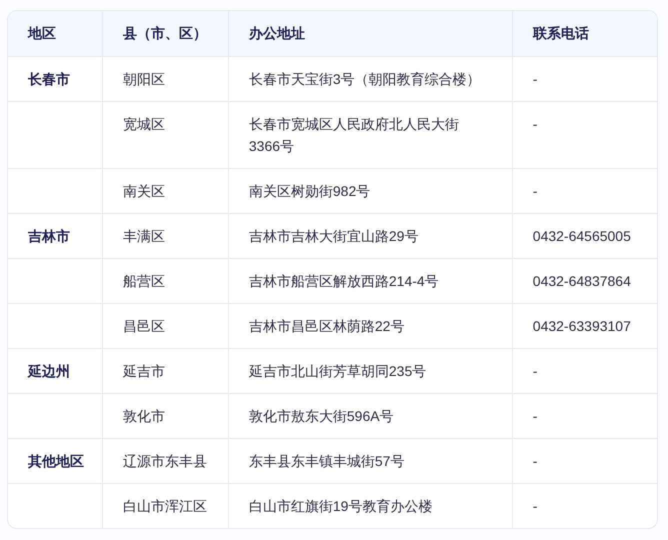  What do you see at coordinates (276, 32) in the screenshot?
I see `column-header: 办公地址` at bounding box center [276, 32].